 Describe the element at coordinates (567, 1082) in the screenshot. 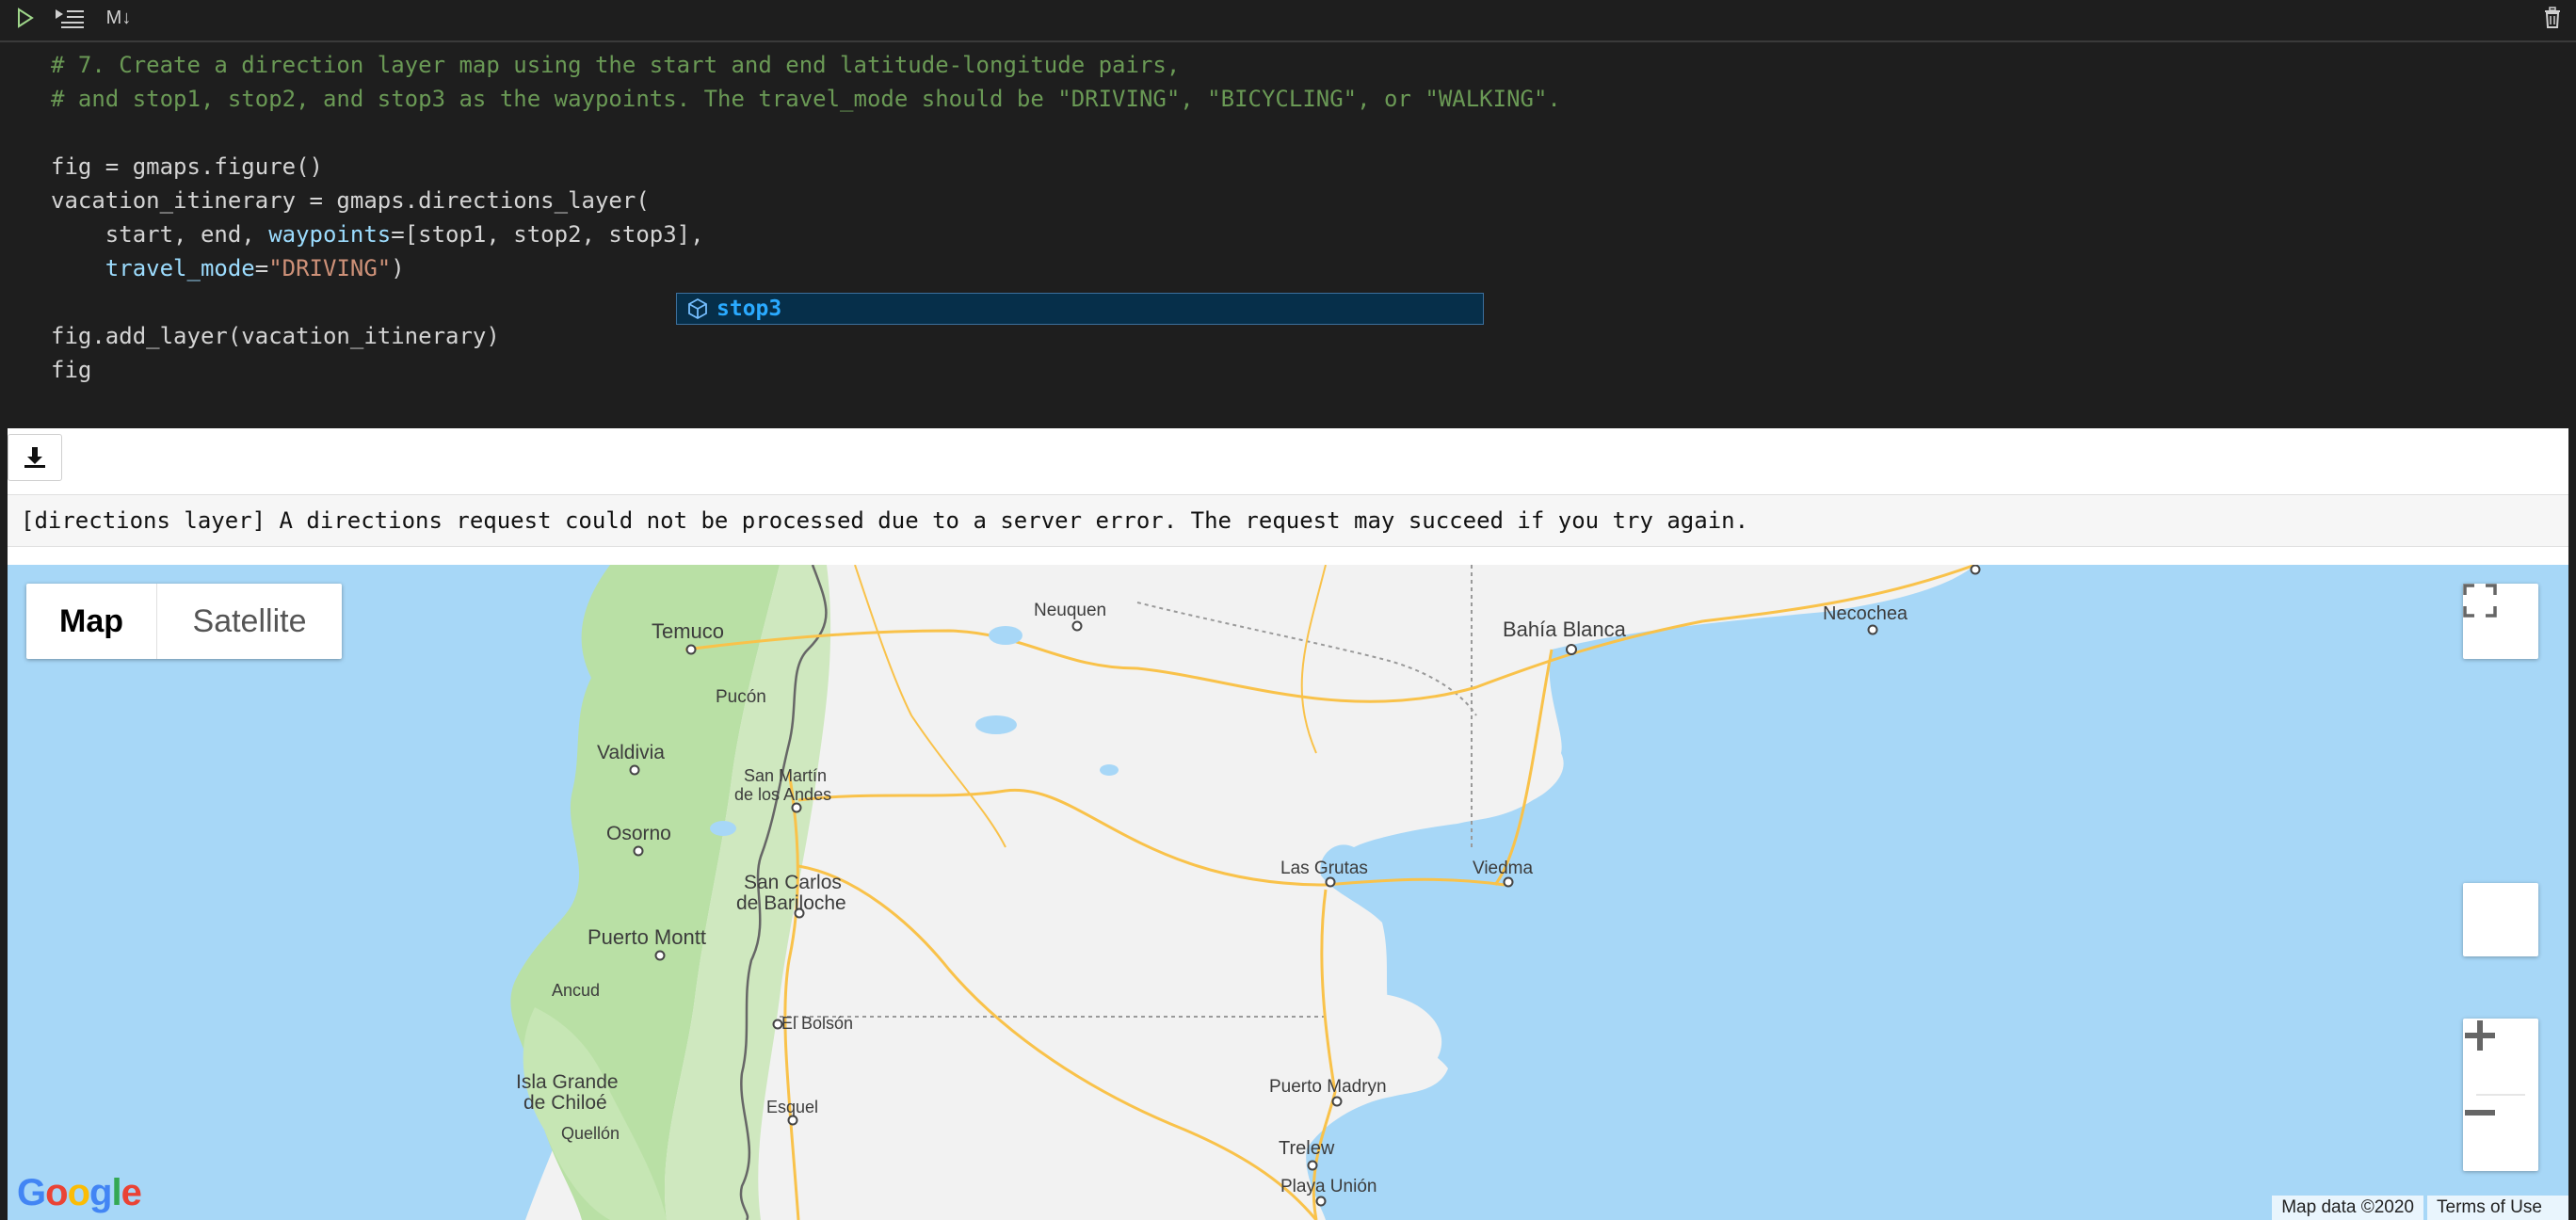

I see `place-label: Isla Grande` at that location.